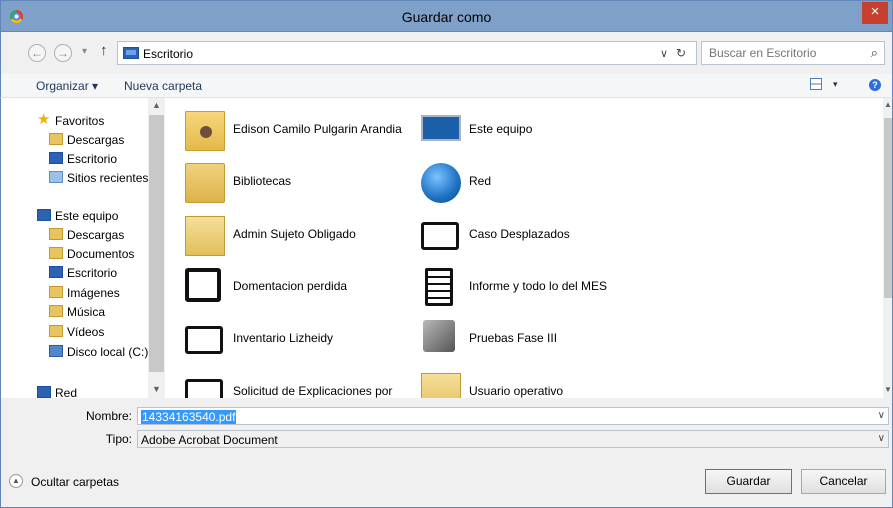  I want to click on sidebar-item-sitios-recientes: Sitios recientes, so click(106, 178).